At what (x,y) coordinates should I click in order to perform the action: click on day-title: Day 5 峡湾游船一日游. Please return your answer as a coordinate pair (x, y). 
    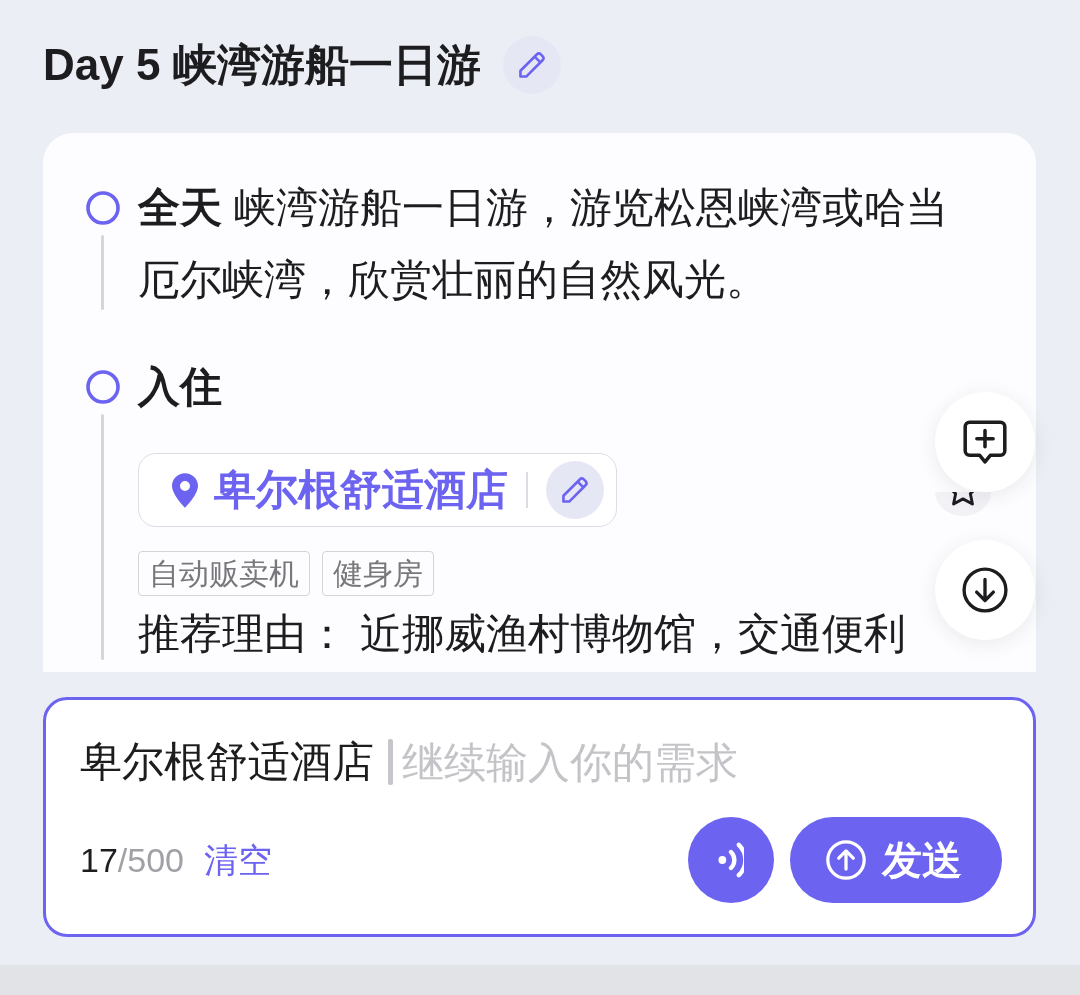
    Looking at the image, I should click on (262, 65).